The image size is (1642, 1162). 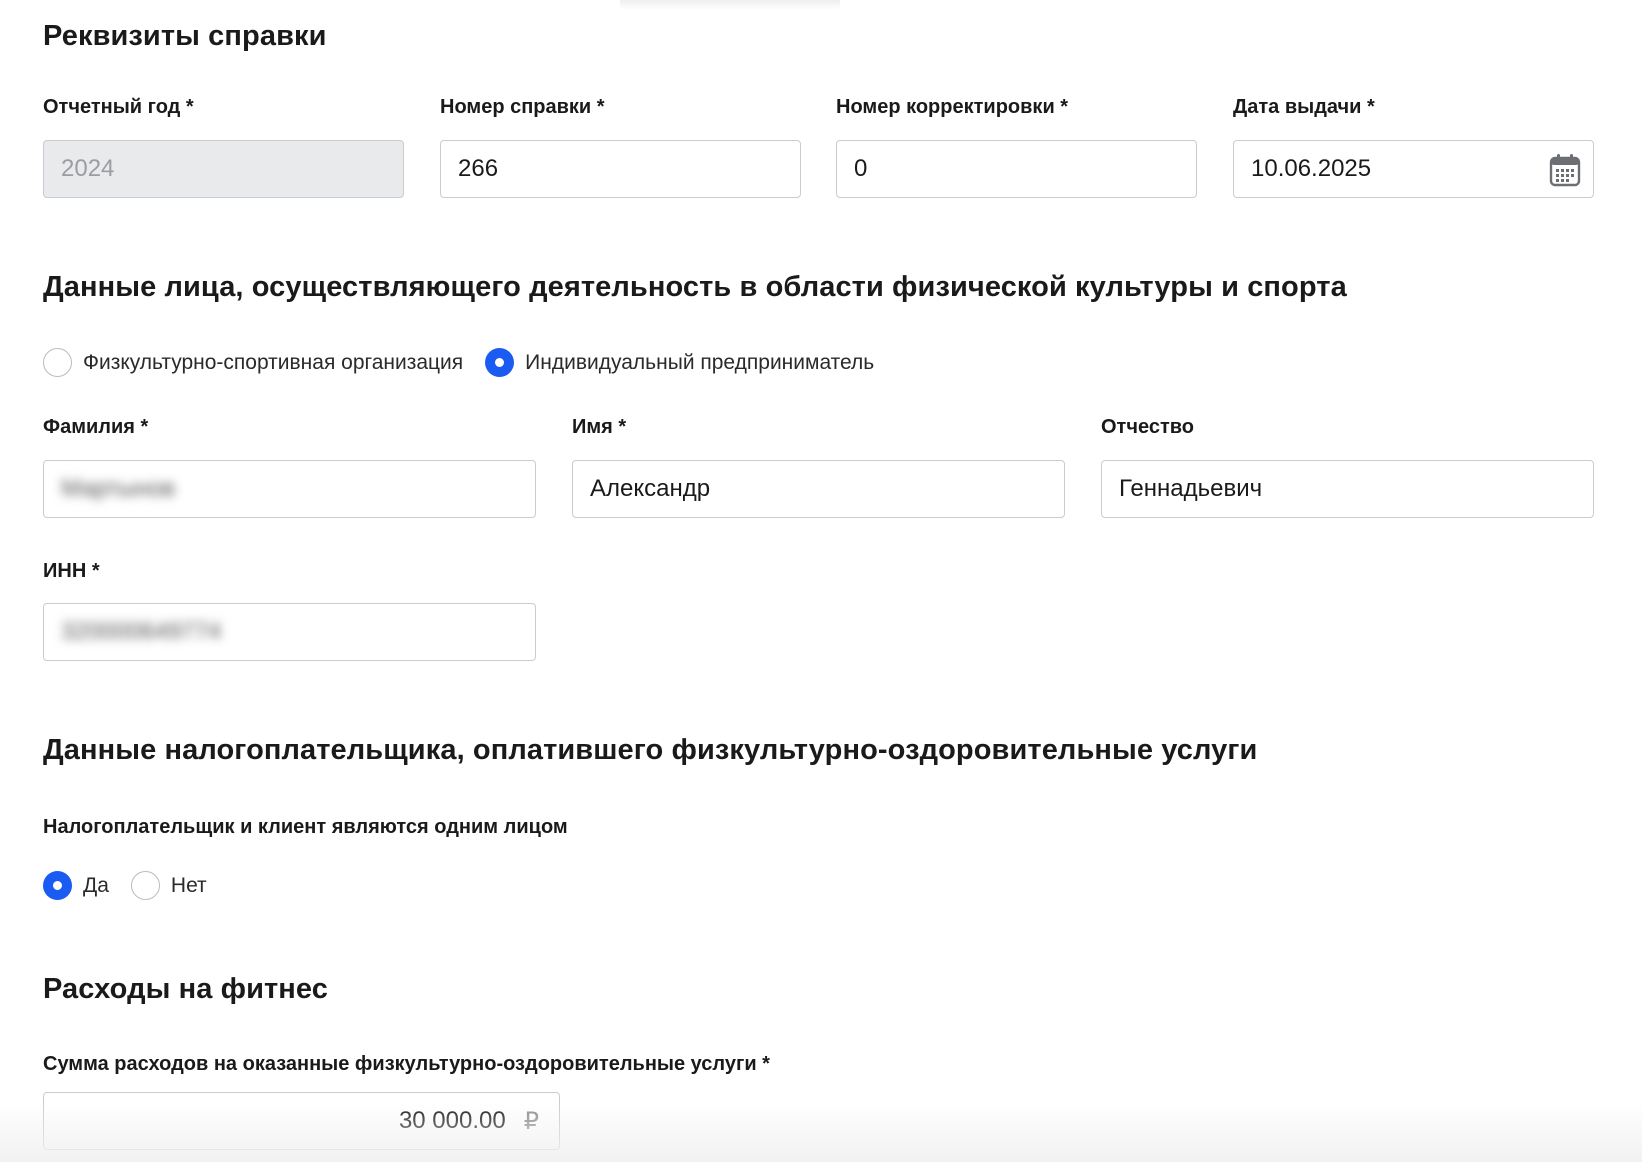 I want to click on radio-label: Физкультурно-спортивная организация, so click(x=273, y=362).